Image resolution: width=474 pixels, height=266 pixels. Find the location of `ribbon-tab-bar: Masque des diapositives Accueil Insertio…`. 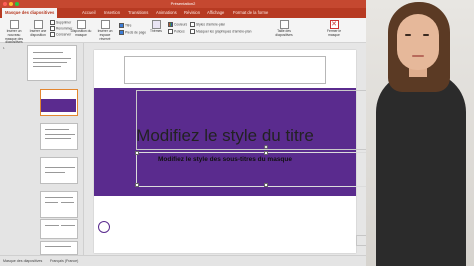

ribbon-tab-bar: Masque des diapositives Accueil Insertio… is located at coordinates (183, 13).